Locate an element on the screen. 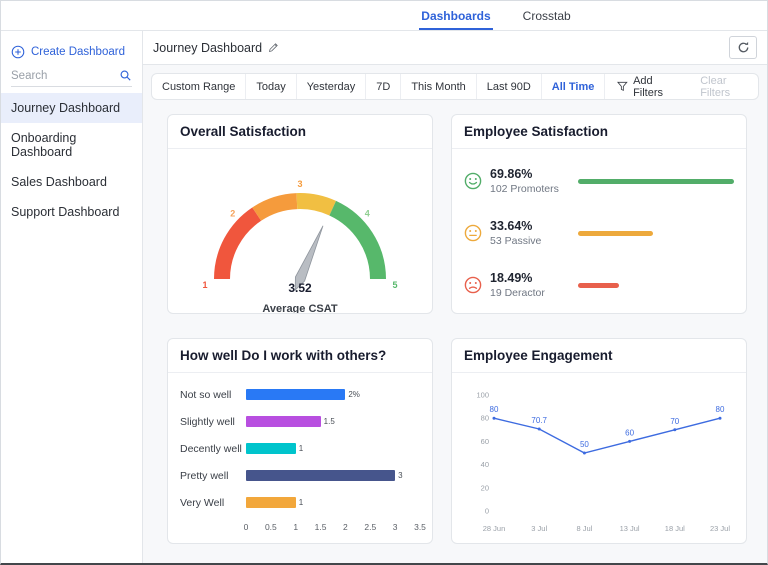 The width and height of the screenshot is (768, 565). bar-category-label: Slightly well is located at coordinates (207, 421).